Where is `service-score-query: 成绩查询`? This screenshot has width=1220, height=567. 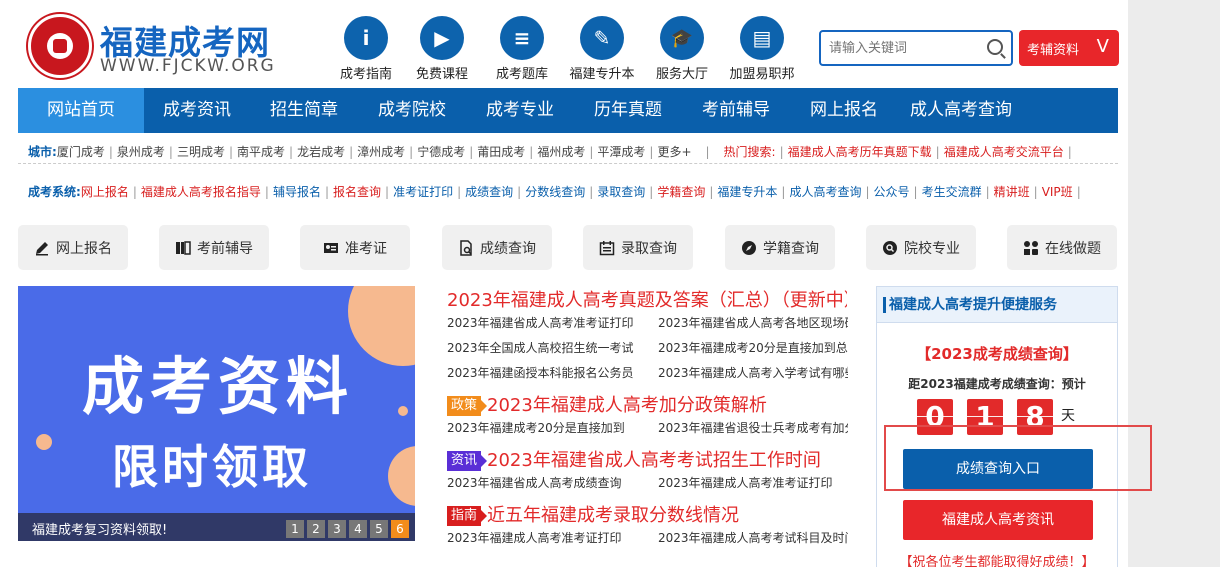
service-score-query: 成绩查询 is located at coordinates (497, 247).